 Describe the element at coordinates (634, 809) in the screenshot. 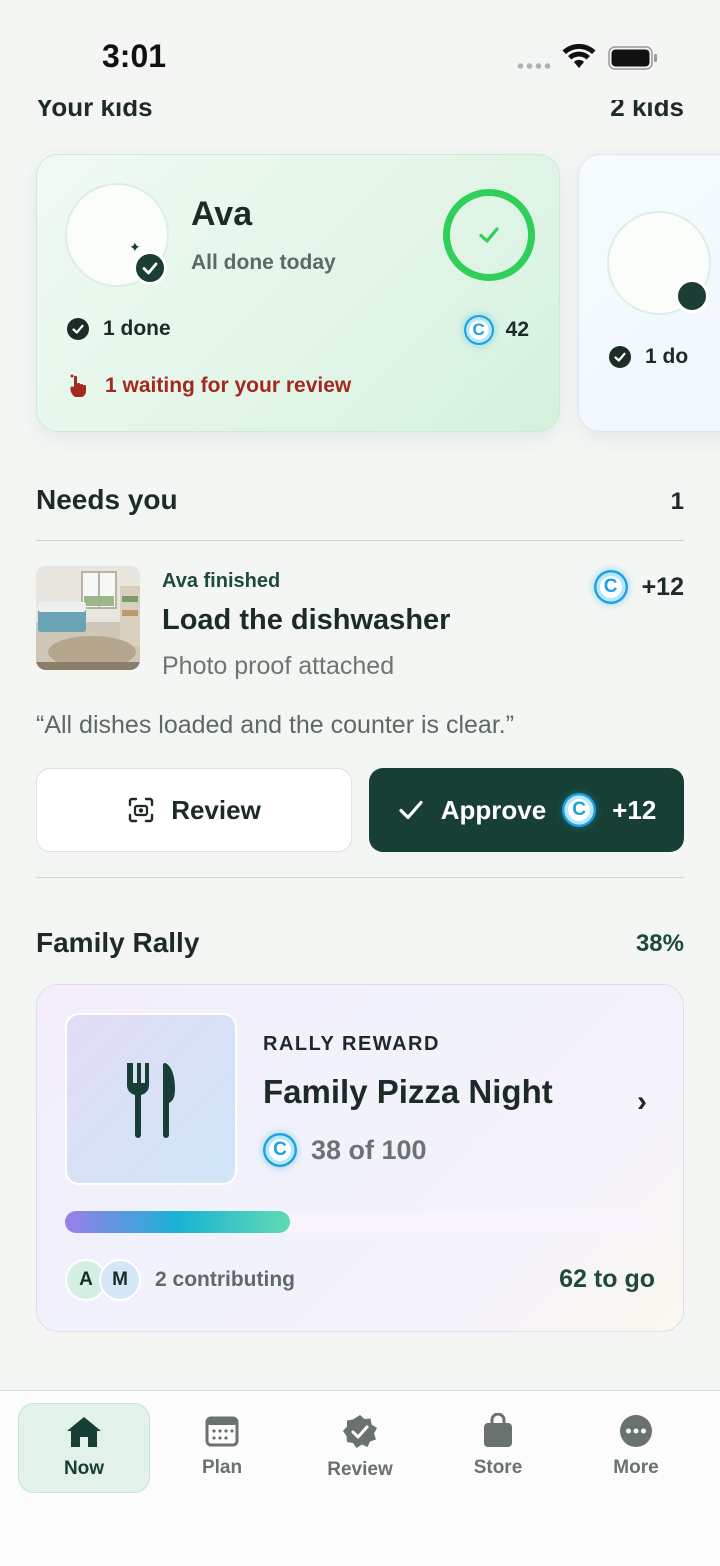

I see `approve-button-points: +12` at that location.